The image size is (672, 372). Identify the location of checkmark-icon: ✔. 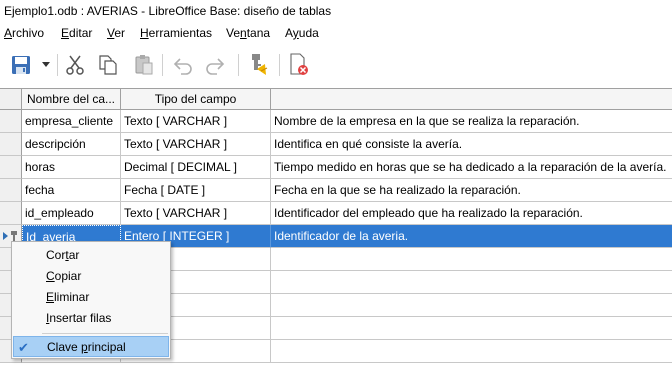
(23, 347).